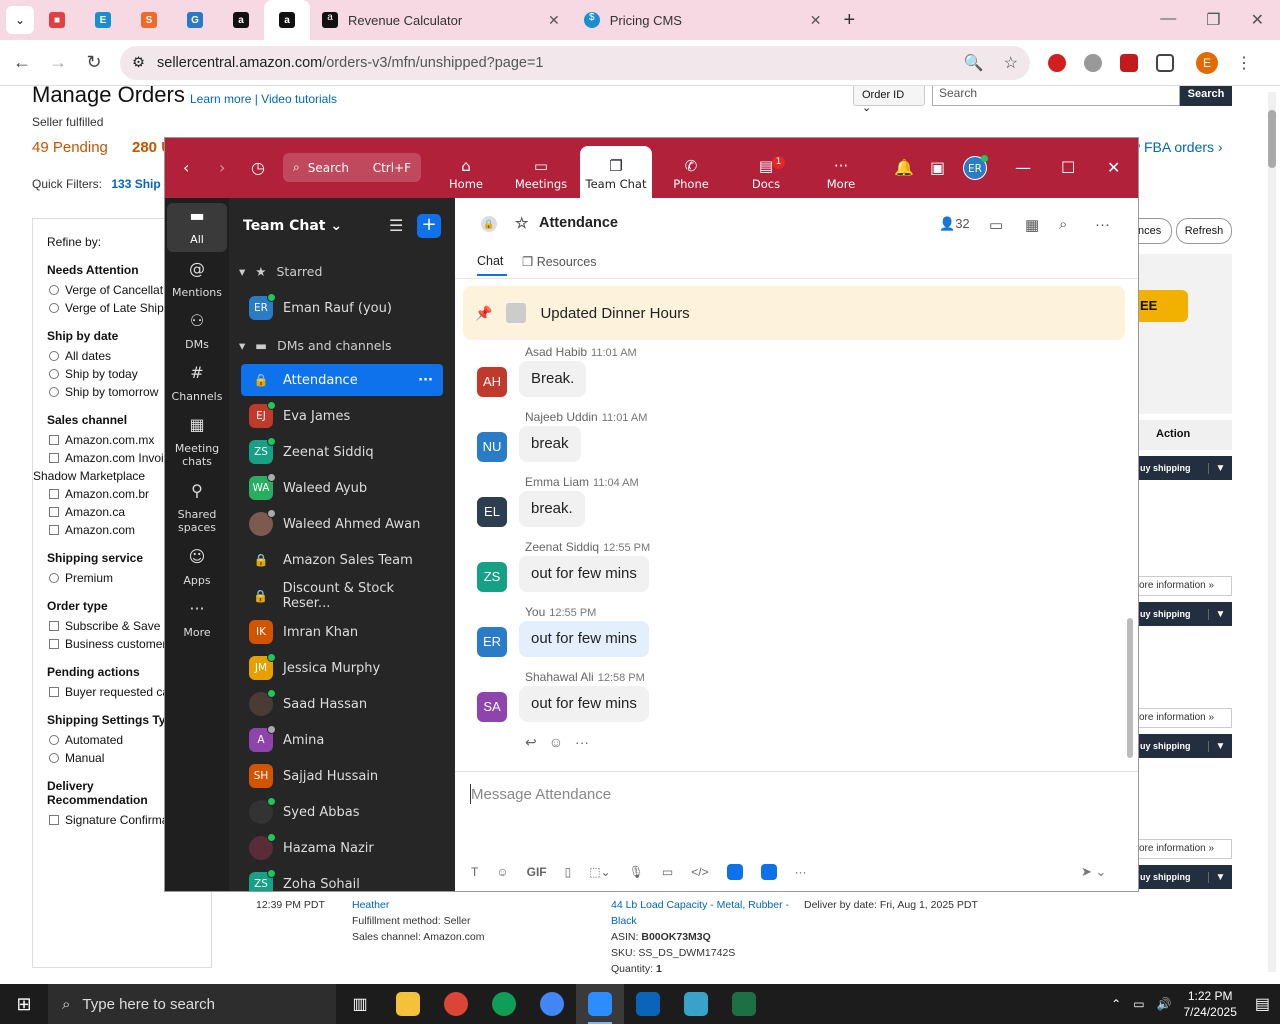 The height and width of the screenshot is (1024, 1280). Describe the element at coordinates (149, 20) in the screenshot. I see `pinned-tab: S` at that location.